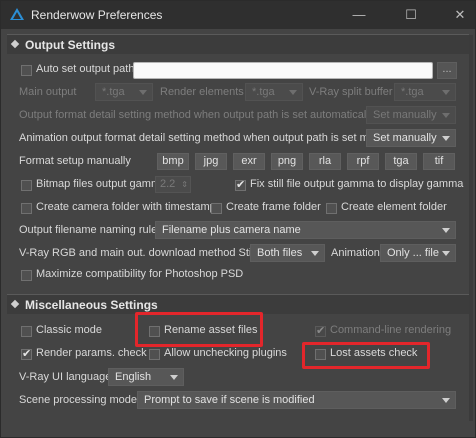 The image size is (476, 438). What do you see at coordinates (91, 305) in the screenshot?
I see `misc-settings-title: Miscellaneous Settings` at bounding box center [91, 305].